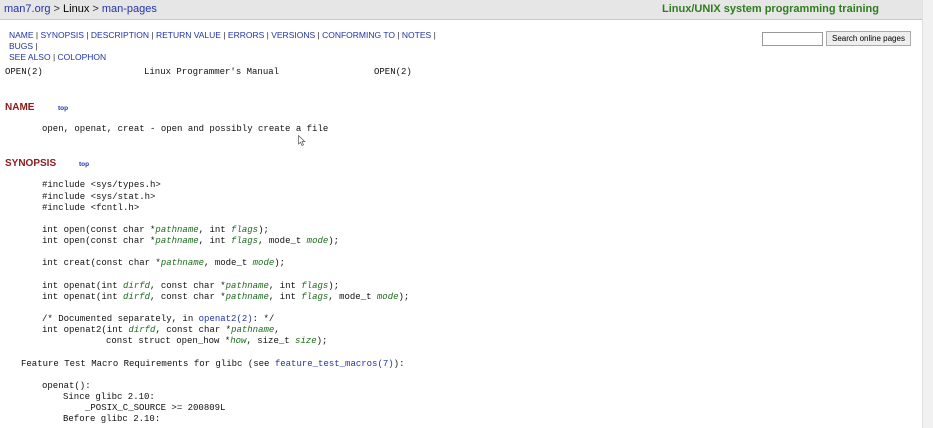 The image size is (933, 428). What do you see at coordinates (393, 72) in the screenshot?
I see `header-right: OPEN(2)` at bounding box center [393, 72].